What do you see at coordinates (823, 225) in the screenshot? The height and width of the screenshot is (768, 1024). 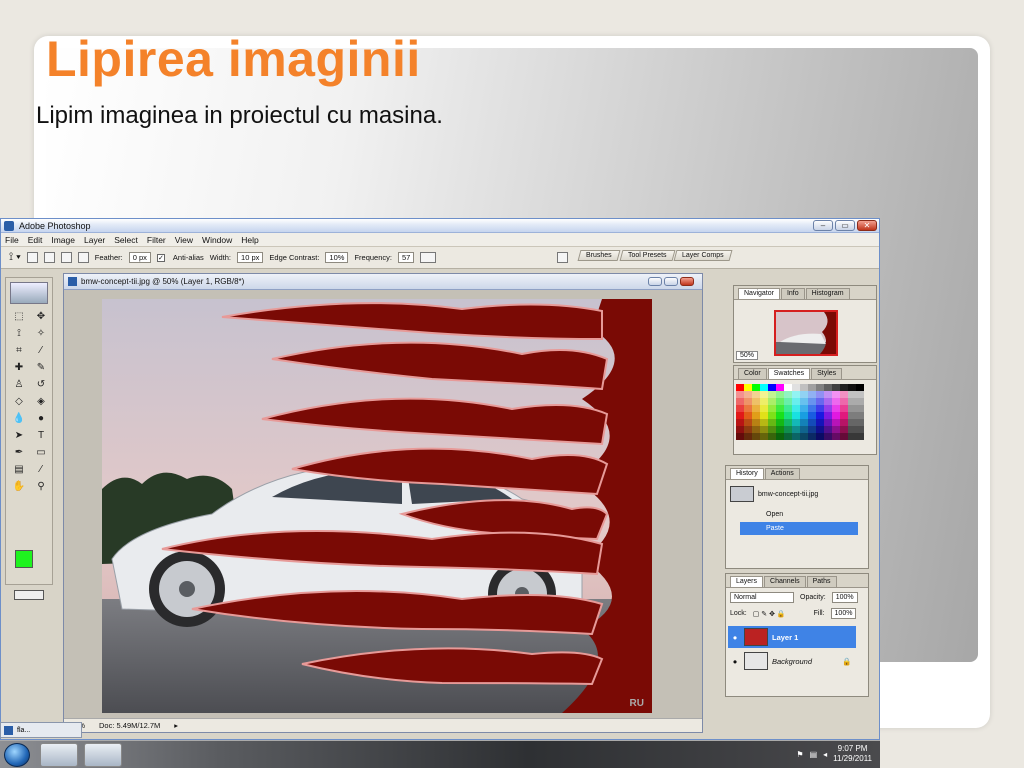 I see `minimize-button: –` at bounding box center [823, 225].